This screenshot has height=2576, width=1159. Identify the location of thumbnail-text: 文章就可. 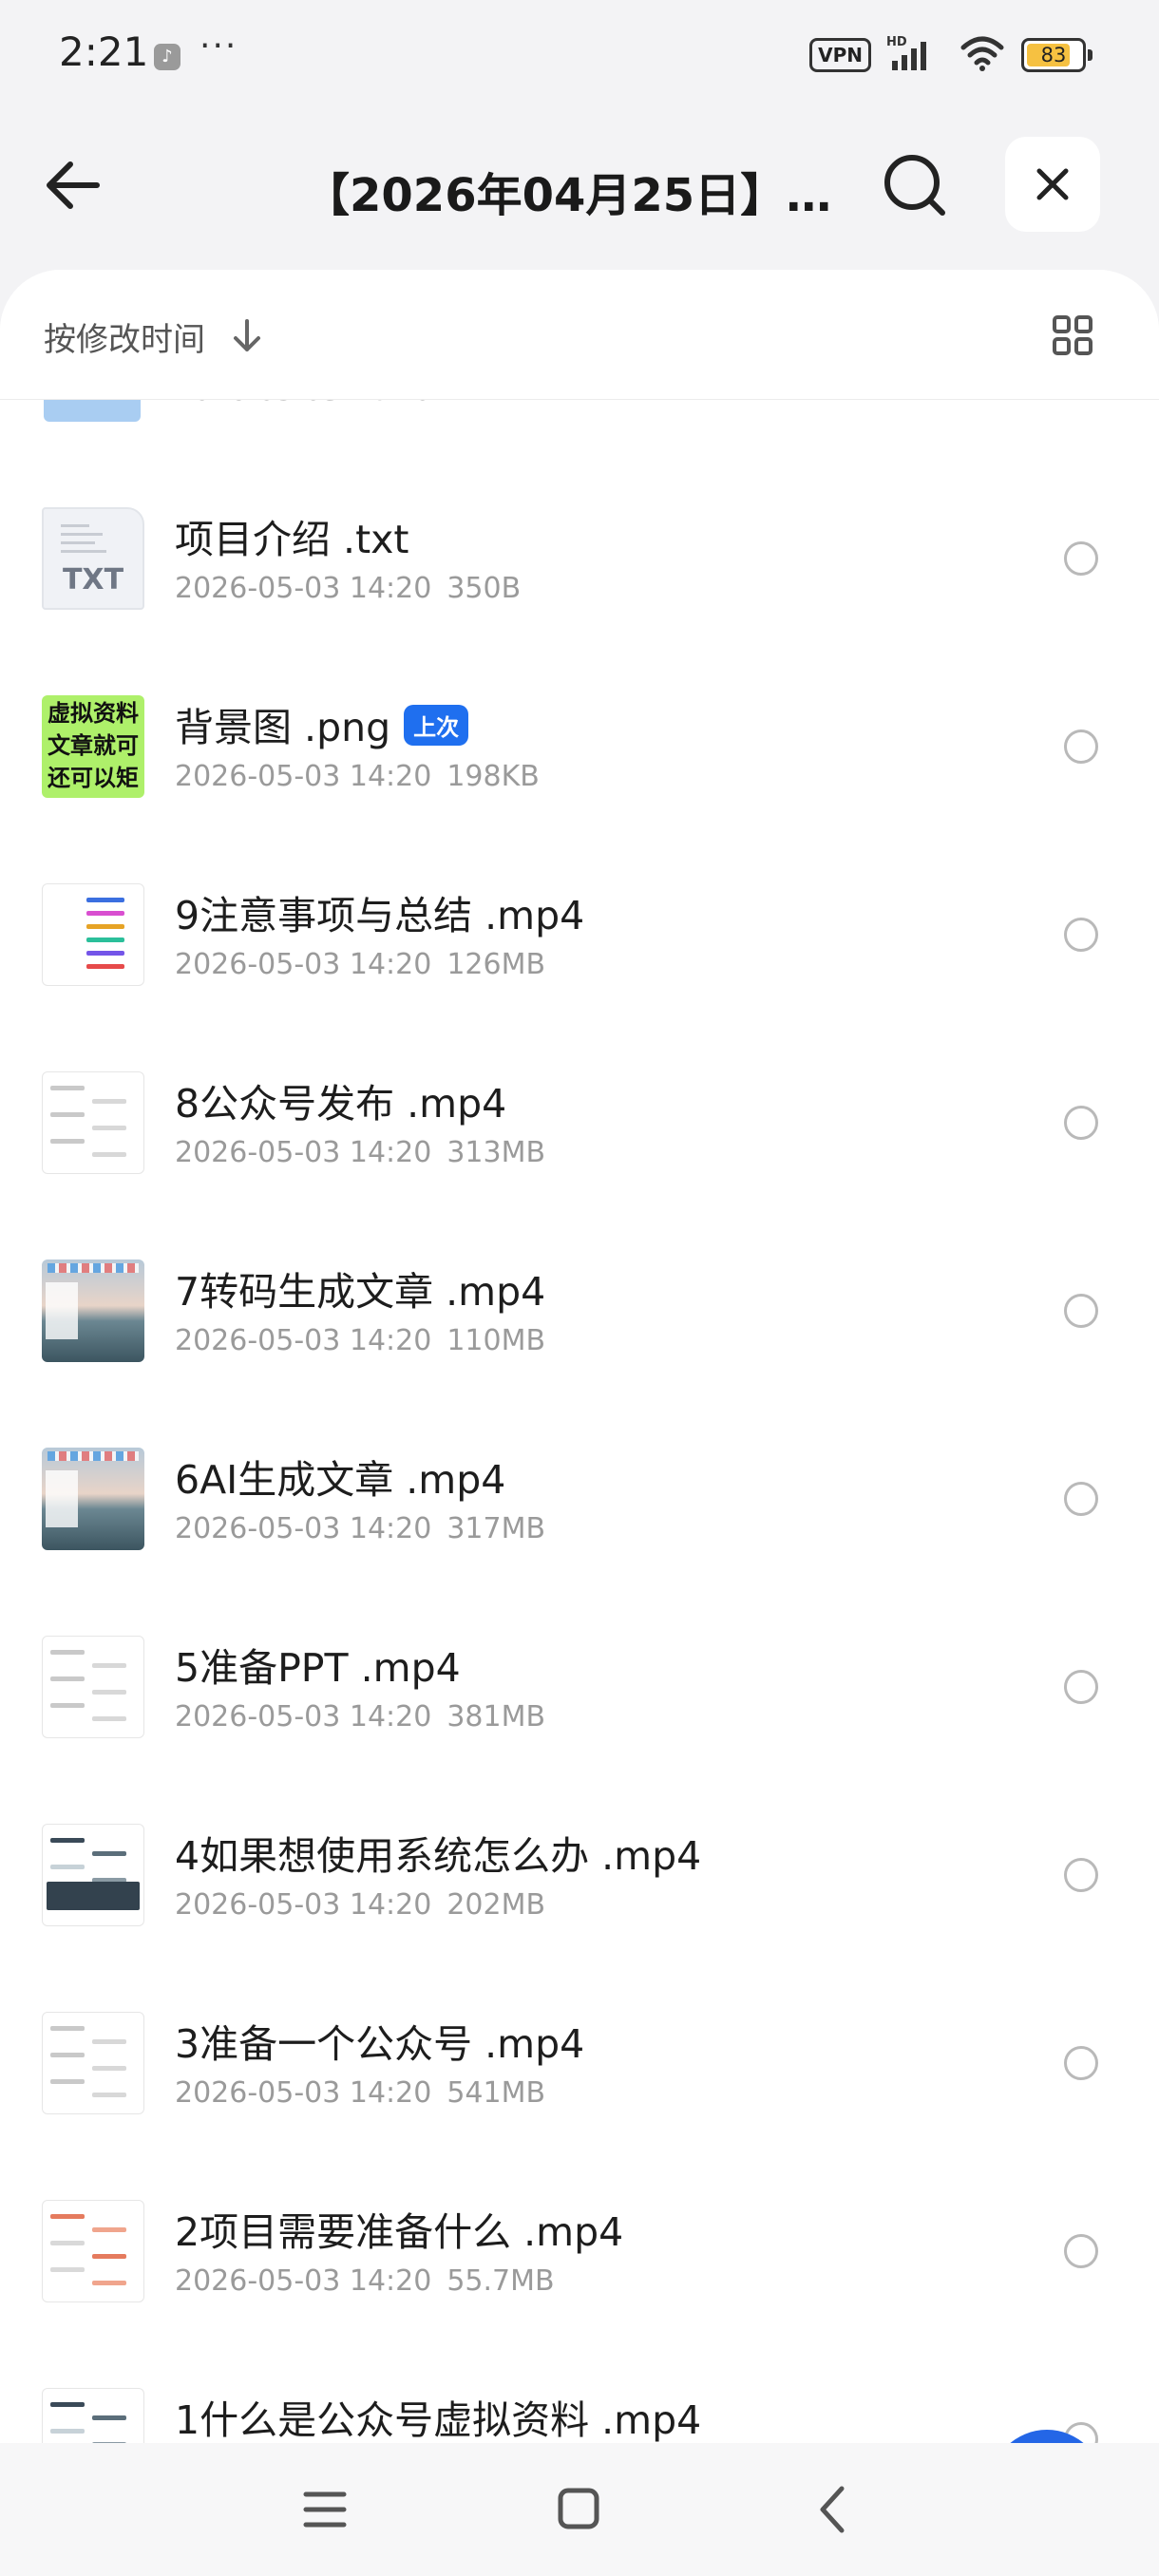
(93, 745).